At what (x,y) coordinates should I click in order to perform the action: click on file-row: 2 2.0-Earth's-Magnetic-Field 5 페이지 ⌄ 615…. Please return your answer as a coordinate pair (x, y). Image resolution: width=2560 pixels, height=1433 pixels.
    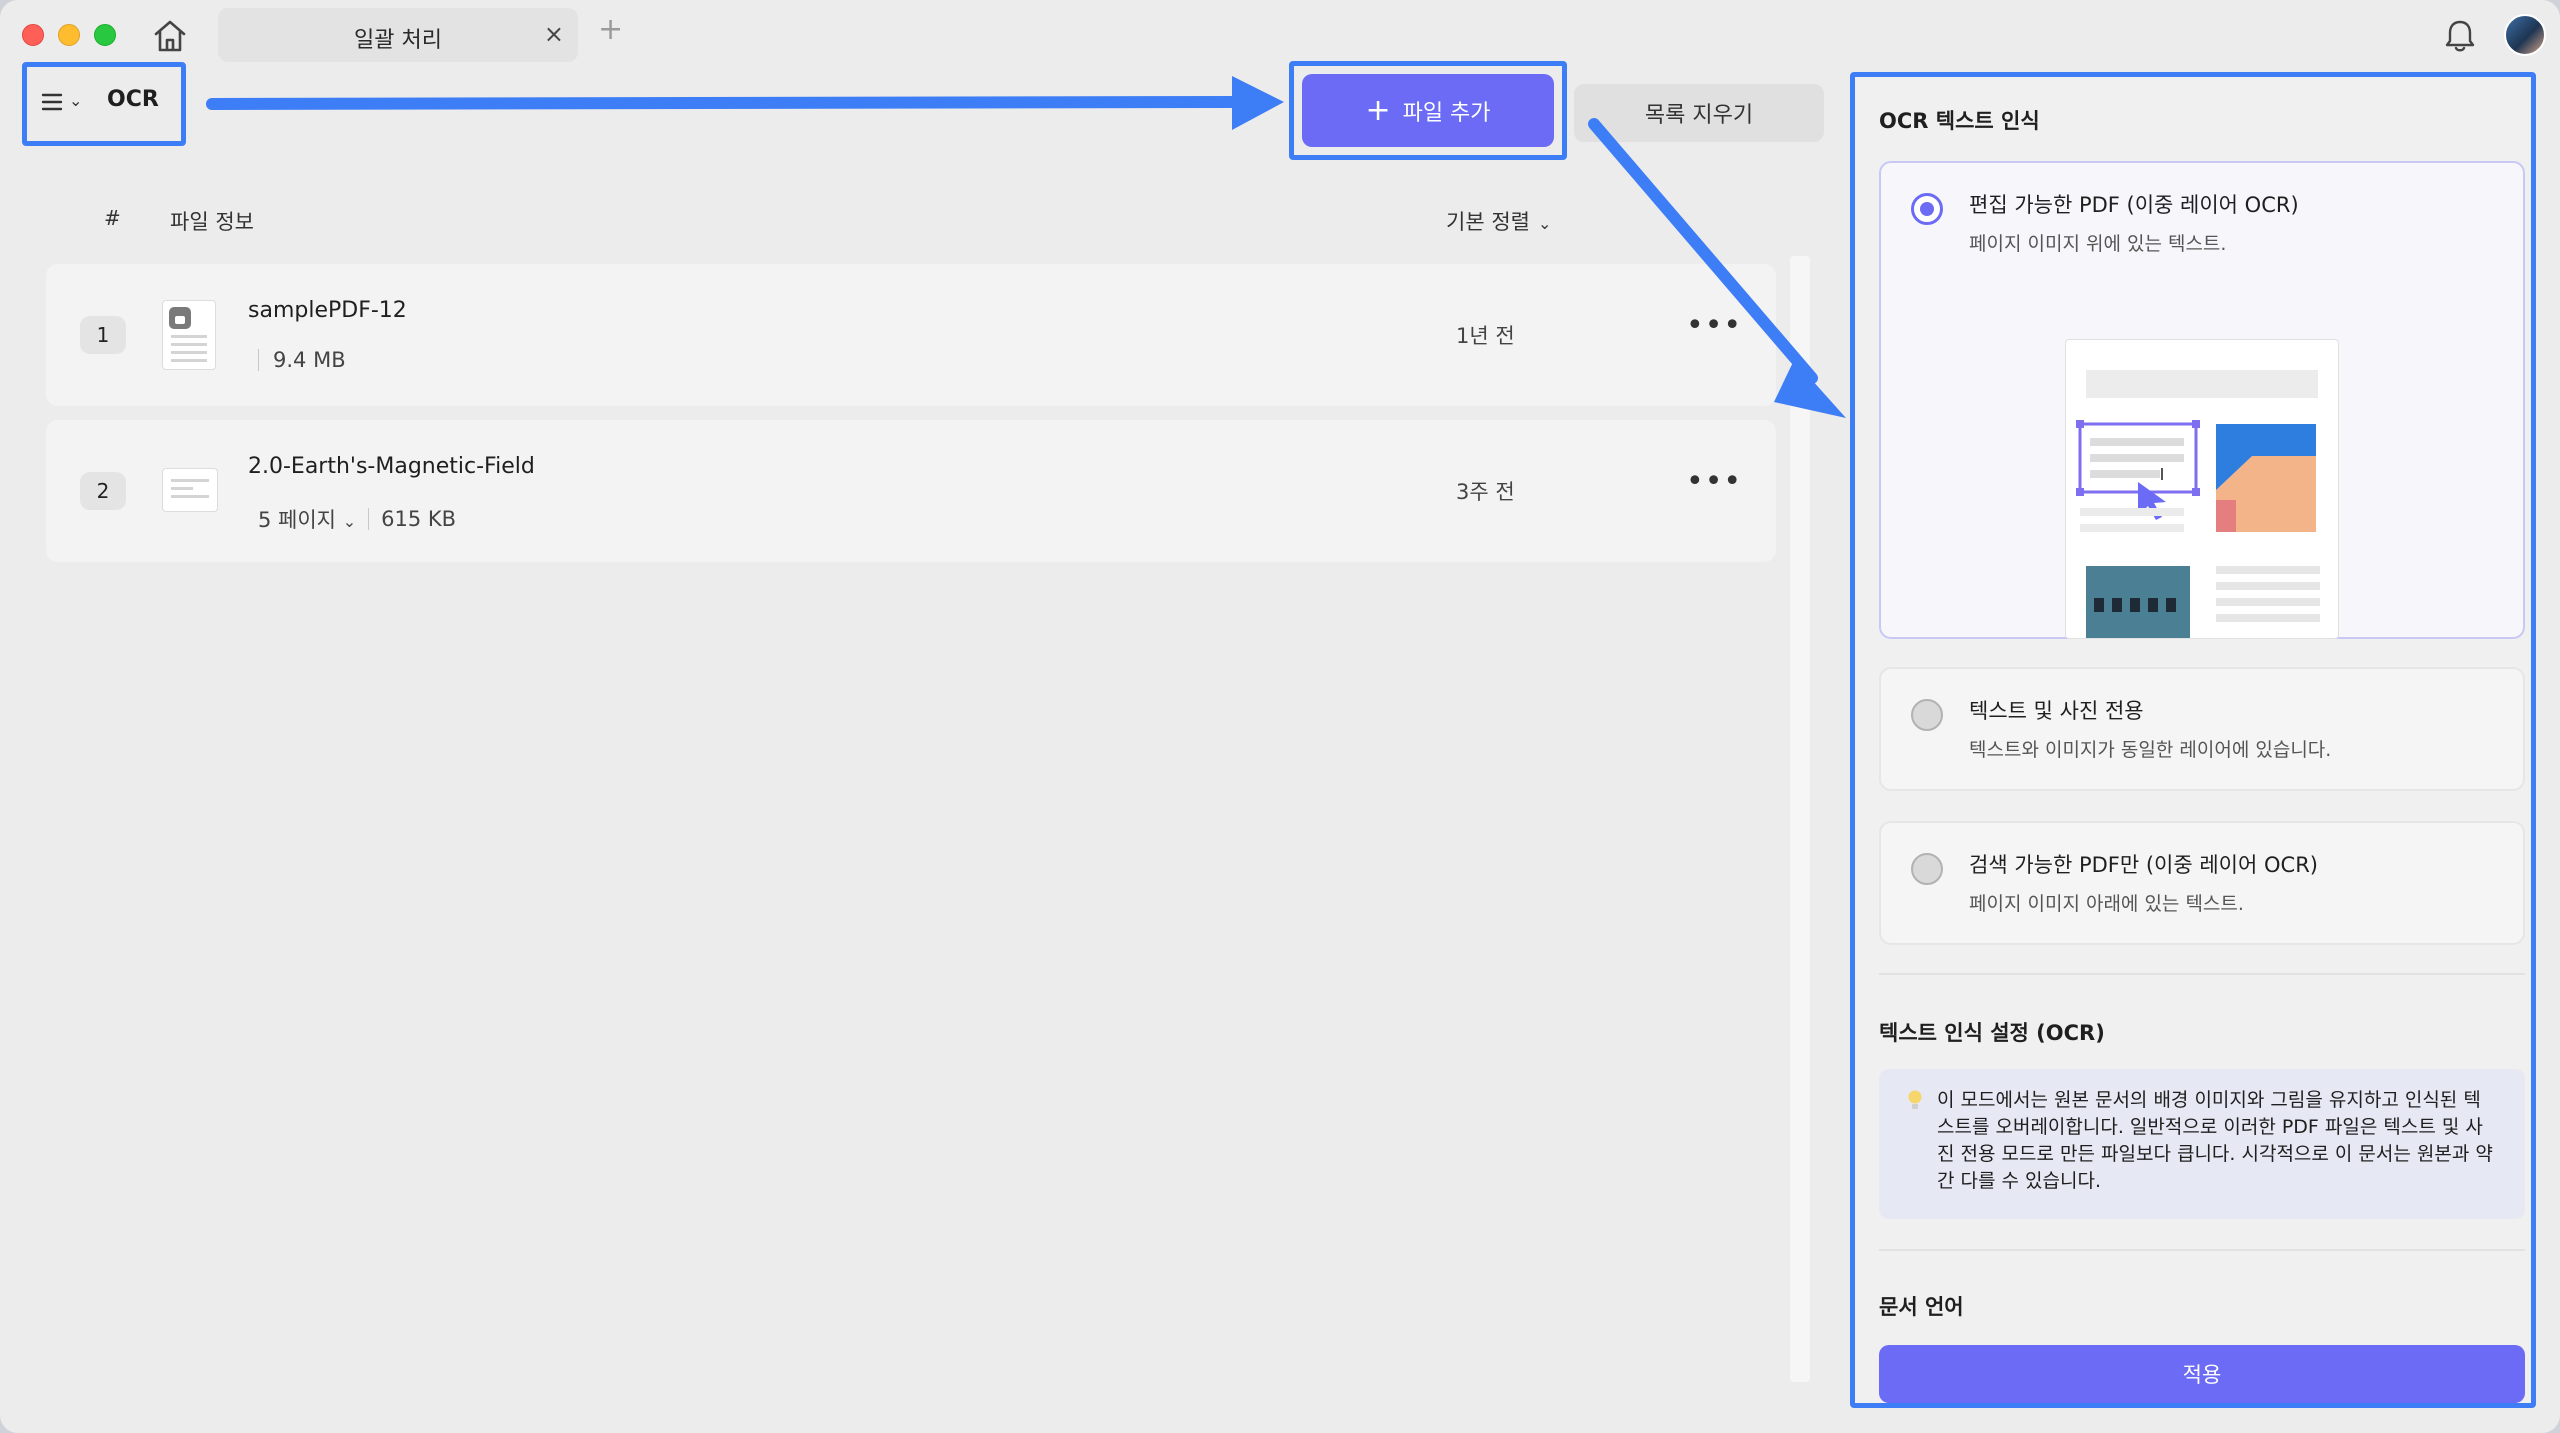
    Looking at the image, I should click on (911, 491).